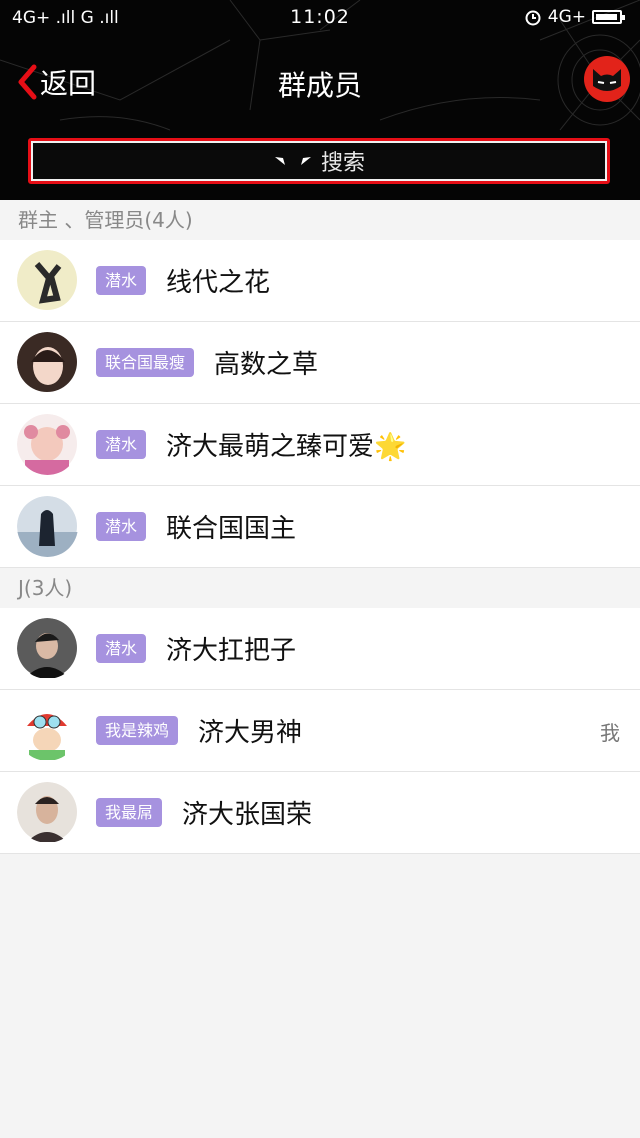  What do you see at coordinates (320, 18) in the screenshot?
I see `status-bar: 4G+ .ıll G .ıll 11:02 4G+` at bounding box center [320, 18].